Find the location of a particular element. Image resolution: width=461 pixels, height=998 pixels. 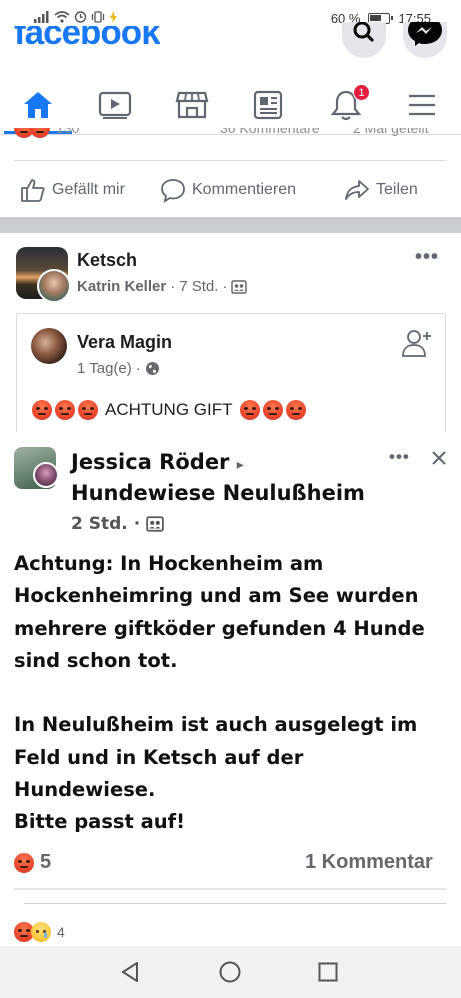

post-author: Katrin Keller is located at coordinates (121, 286).